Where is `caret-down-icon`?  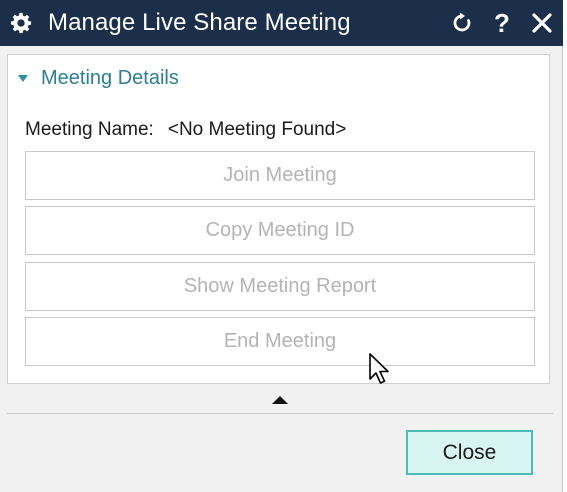 caret-down-icon is located at coordinates (23, 78).